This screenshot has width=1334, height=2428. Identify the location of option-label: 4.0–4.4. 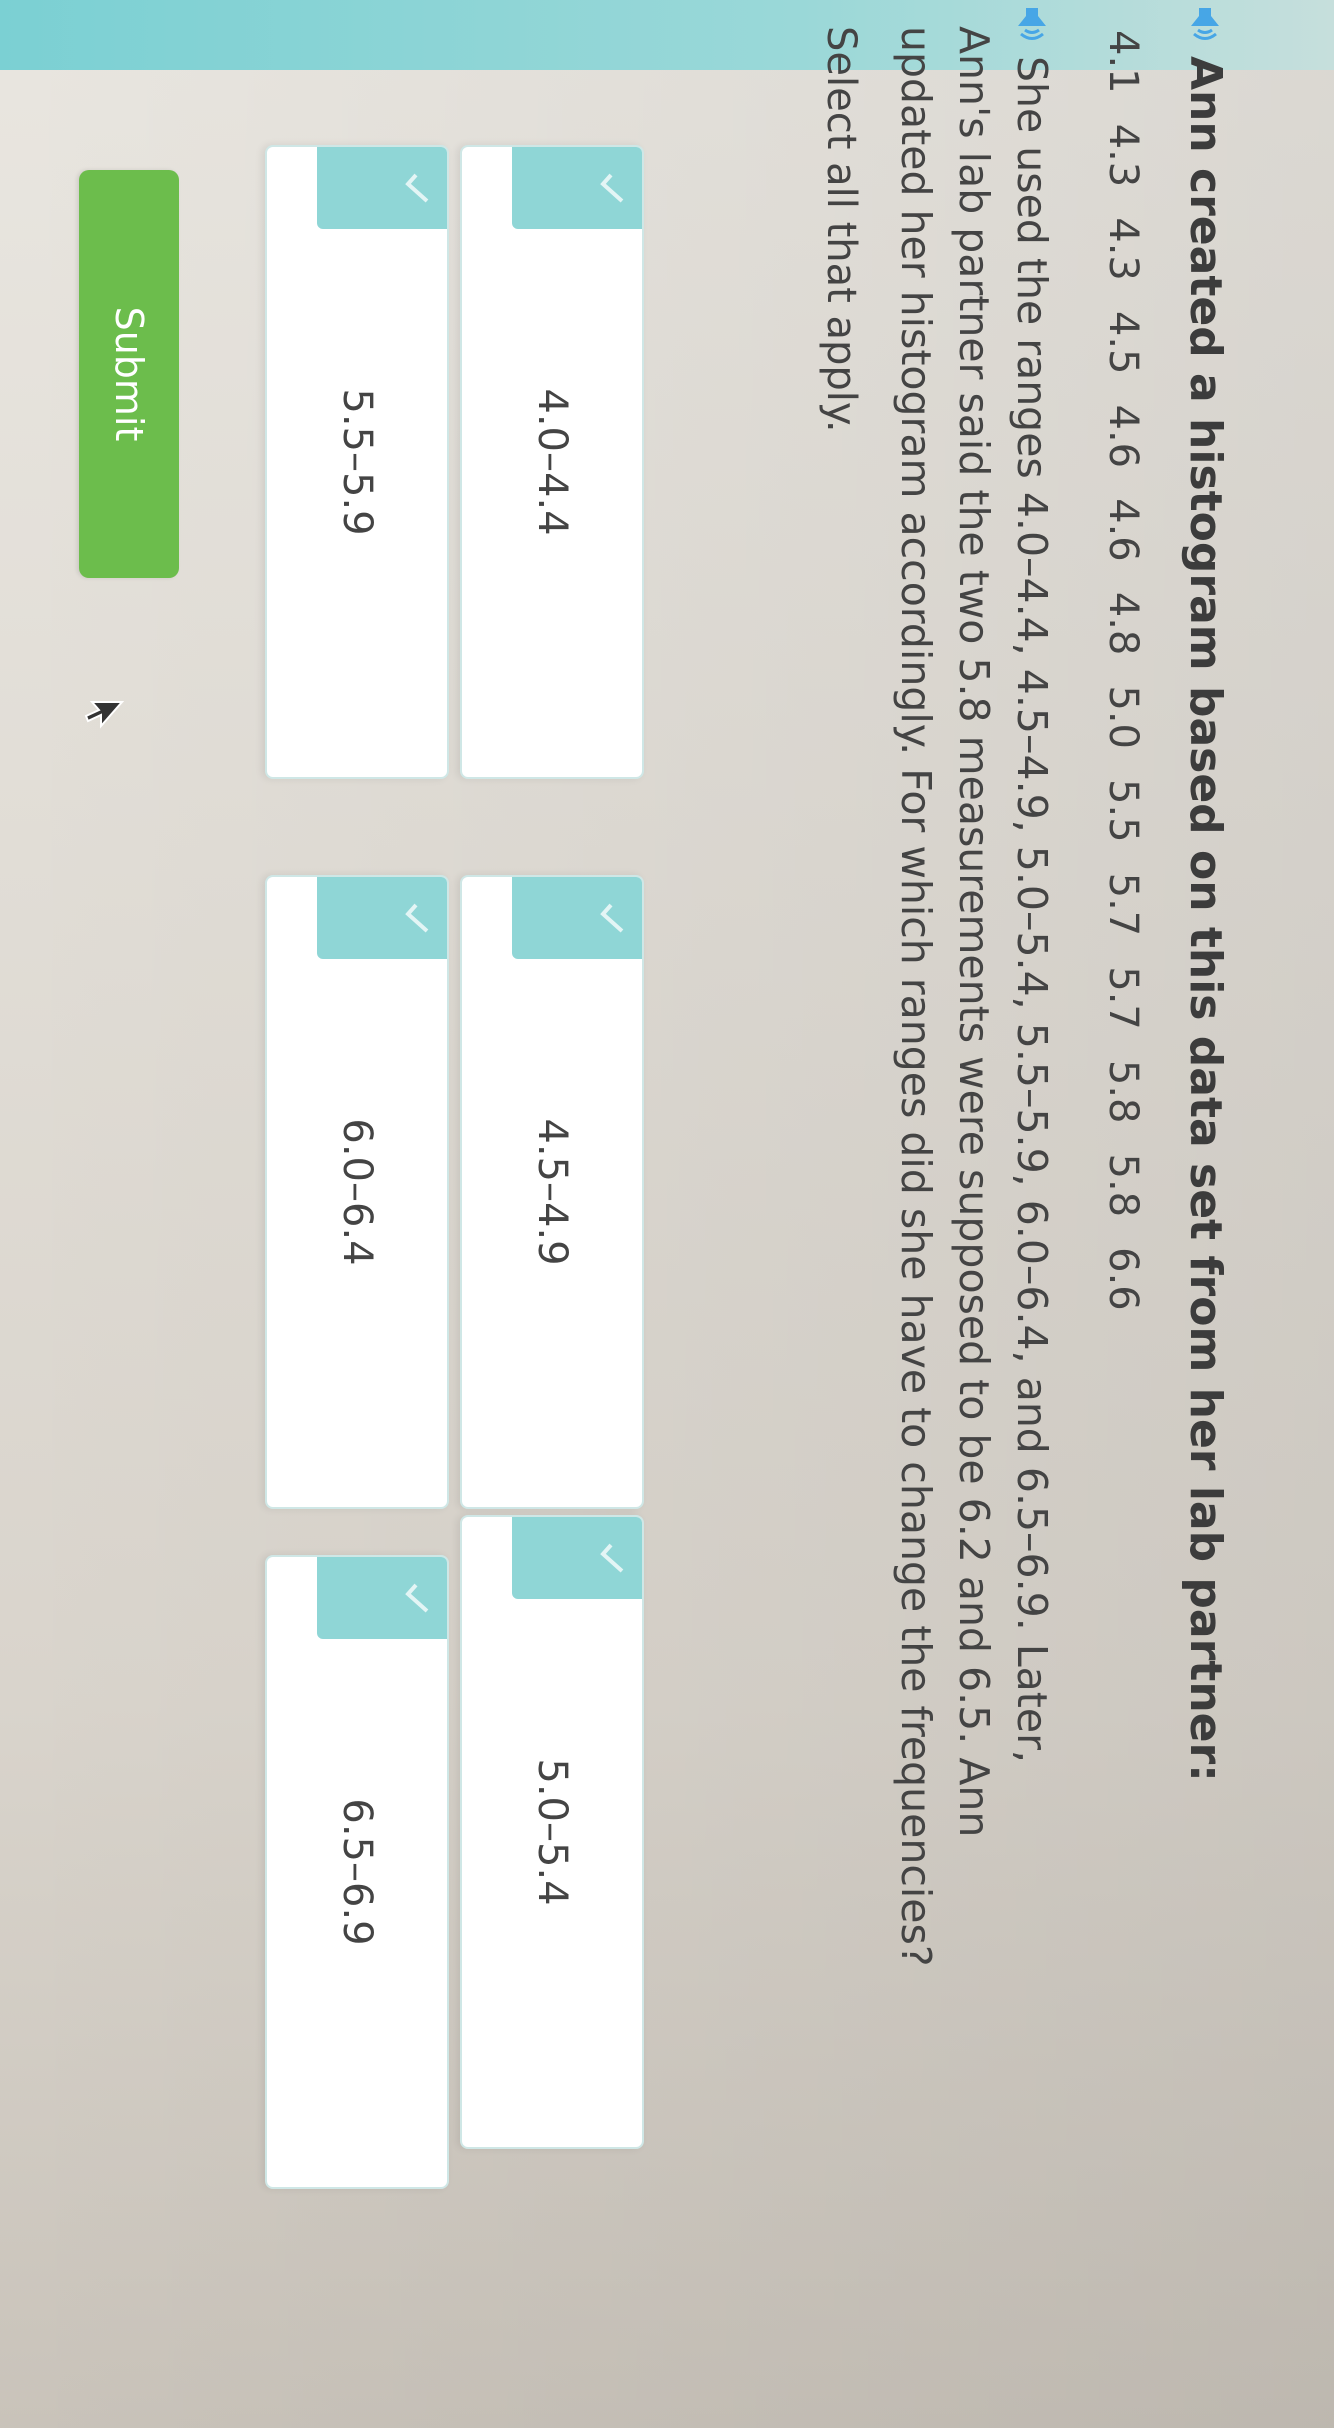
(552, 462).